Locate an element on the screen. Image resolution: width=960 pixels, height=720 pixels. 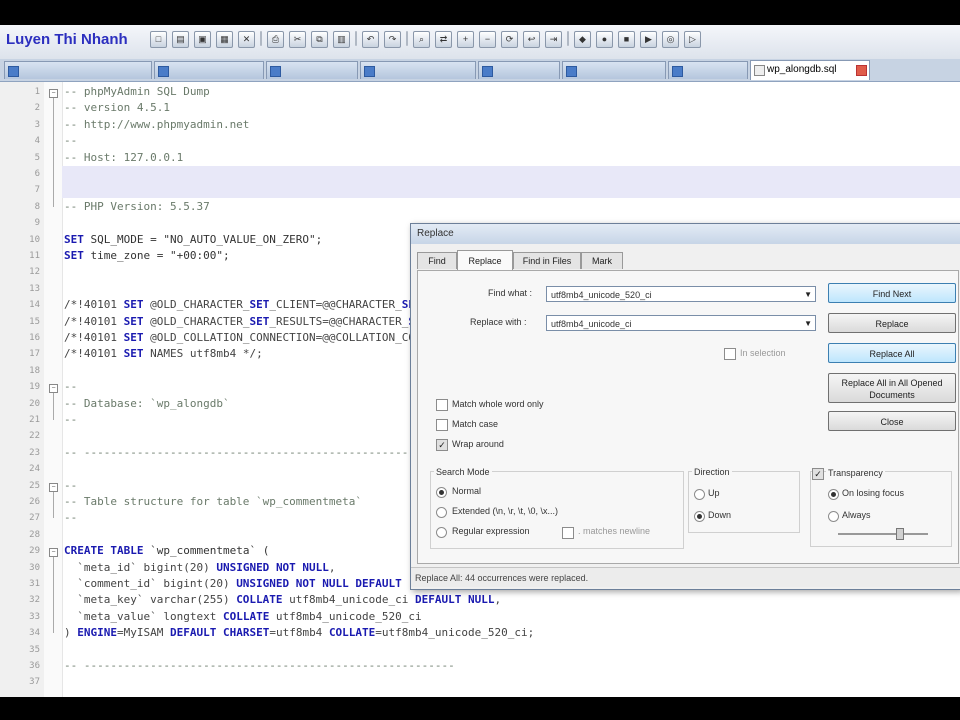
match-whole-word-label: Match whole word only is located at coordinates (498, 404).